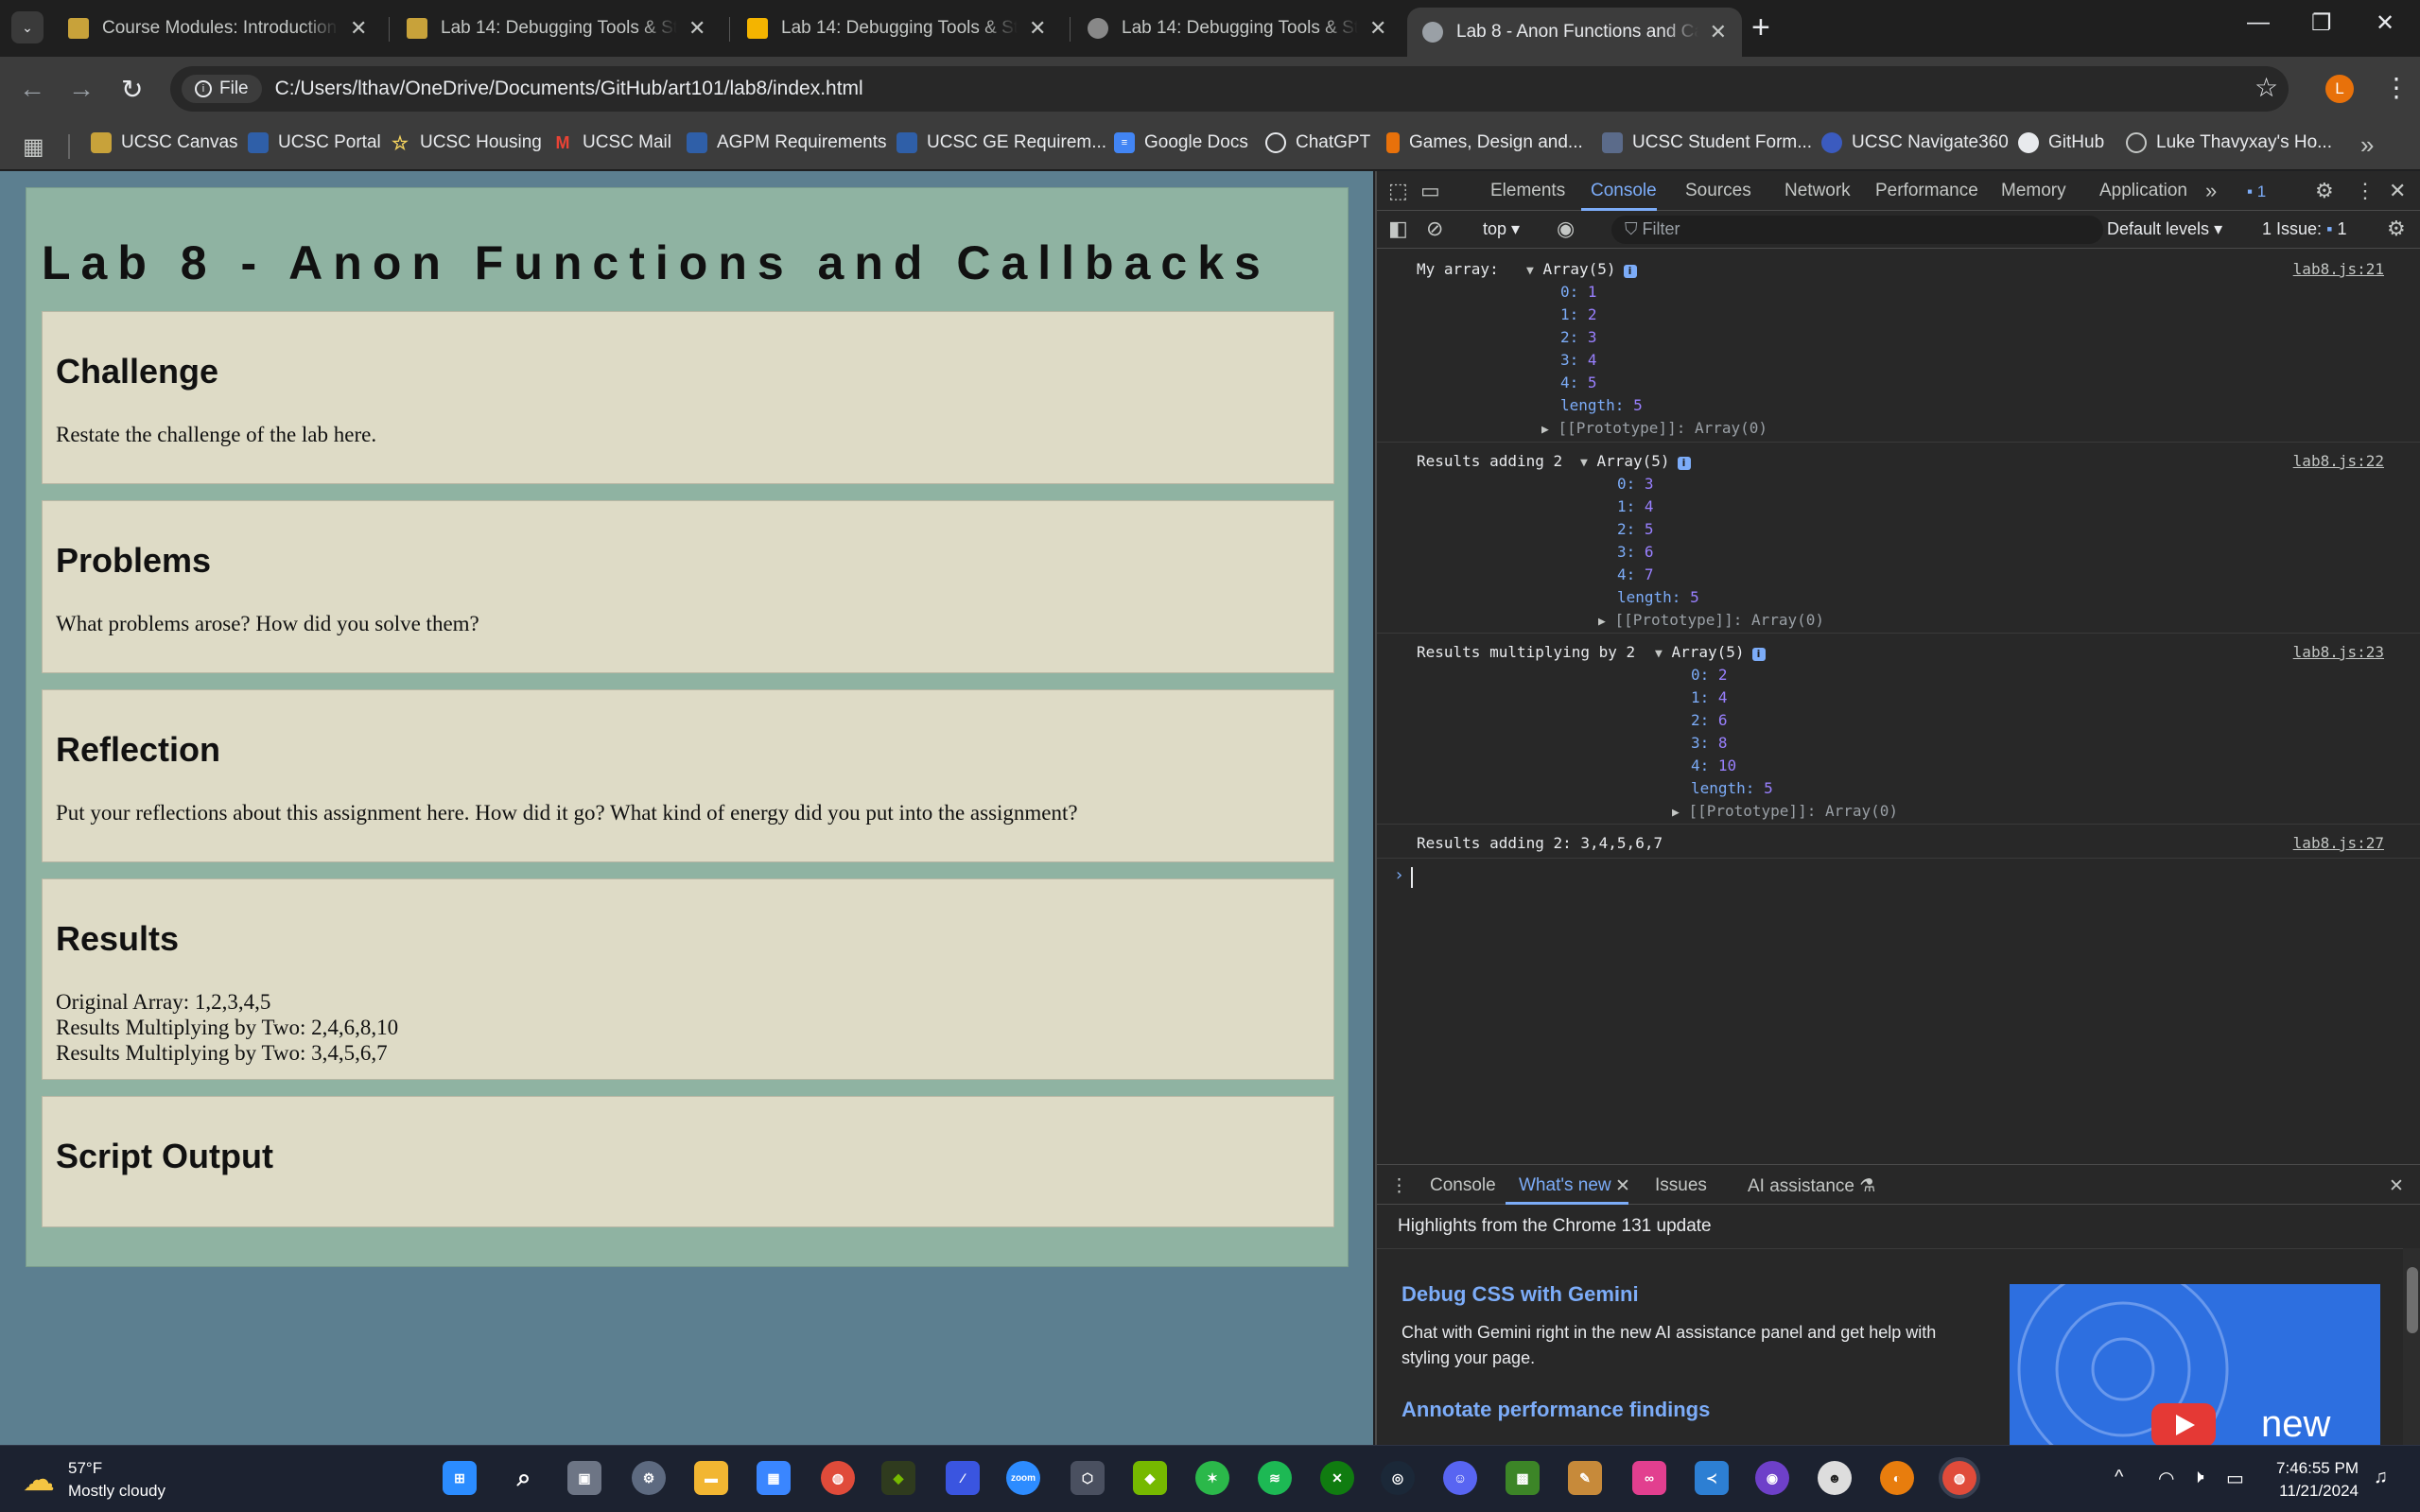 This screenshot has width=2420, height=1512. What do you see at coordinates (1398, 1478) in the screenshot?
I see `steam-icon: ◎` at bounding box center [1398, 1478].